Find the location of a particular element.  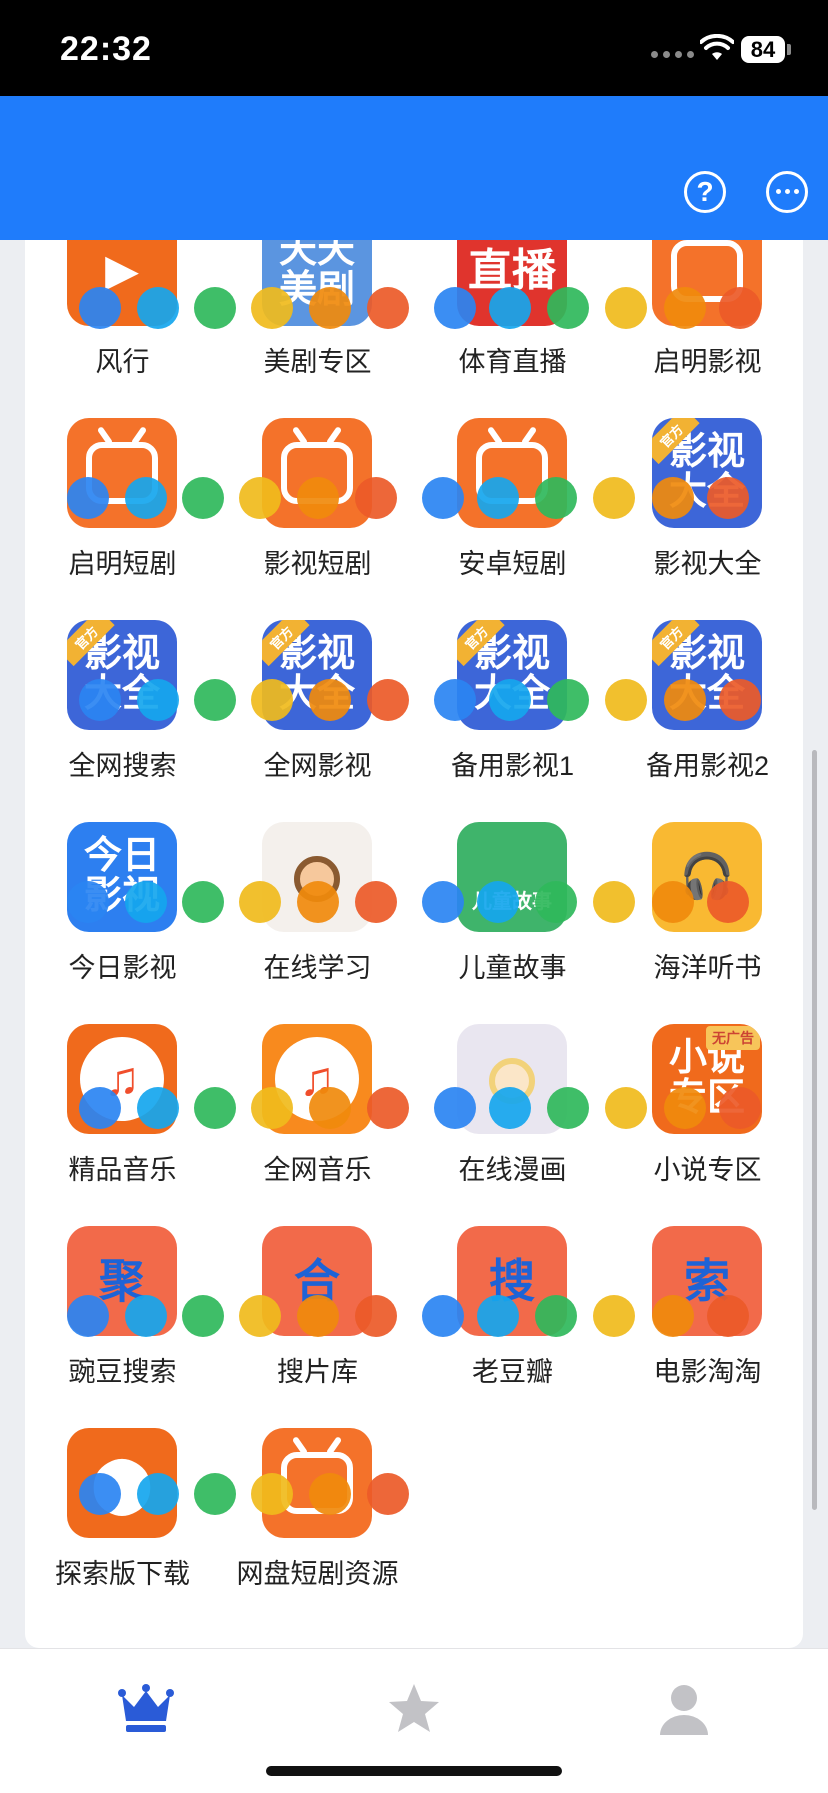

app-tile: 网盘短剧资源 is located at coordinates (317, 1528).